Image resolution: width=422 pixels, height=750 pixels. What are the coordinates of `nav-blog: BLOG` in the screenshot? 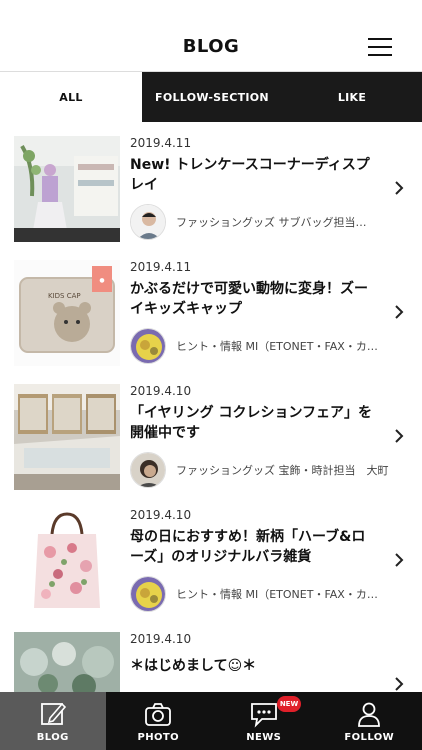 It's located at (53, 721).